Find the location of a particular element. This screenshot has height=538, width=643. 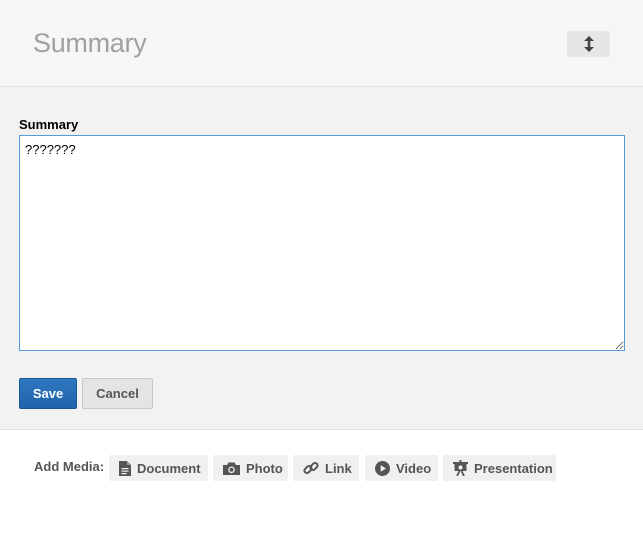

add-link-button: Link is located at coordinates (326, 468).